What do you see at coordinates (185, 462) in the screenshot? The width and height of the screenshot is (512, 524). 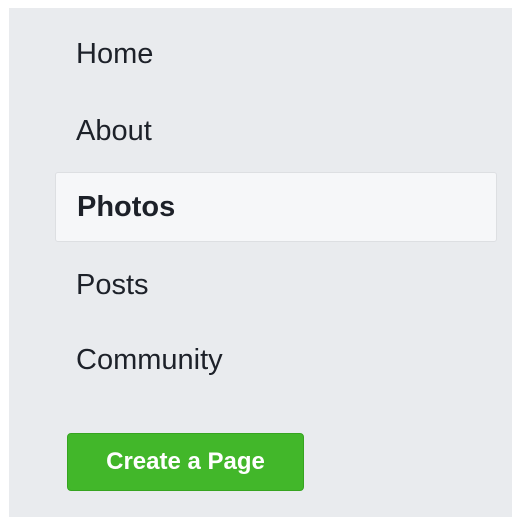 I see `create-page-button: Create a Page` at bounding box center [185, 462].